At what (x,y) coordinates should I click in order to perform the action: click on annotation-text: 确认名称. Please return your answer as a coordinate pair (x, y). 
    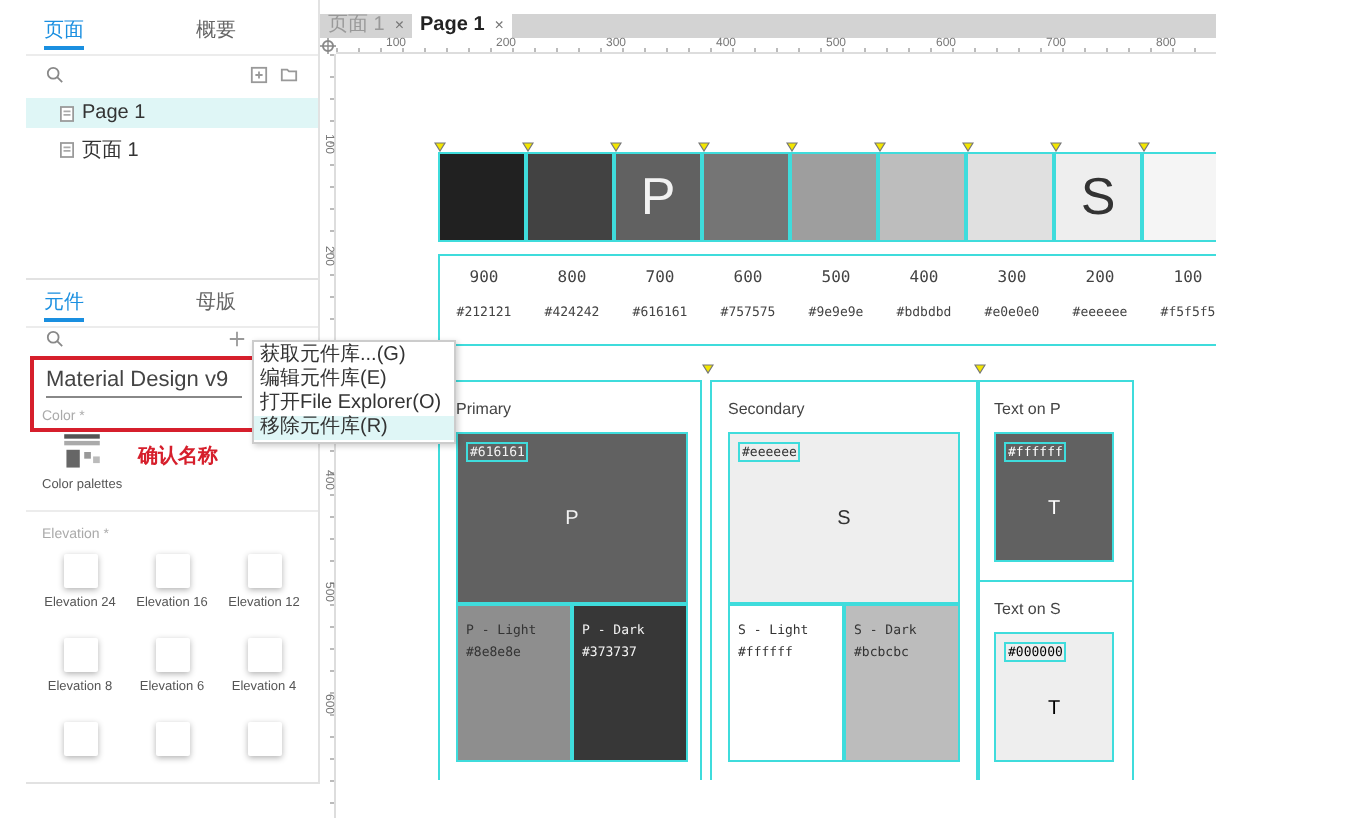
    Looking at the image, I should click on (178, 457).